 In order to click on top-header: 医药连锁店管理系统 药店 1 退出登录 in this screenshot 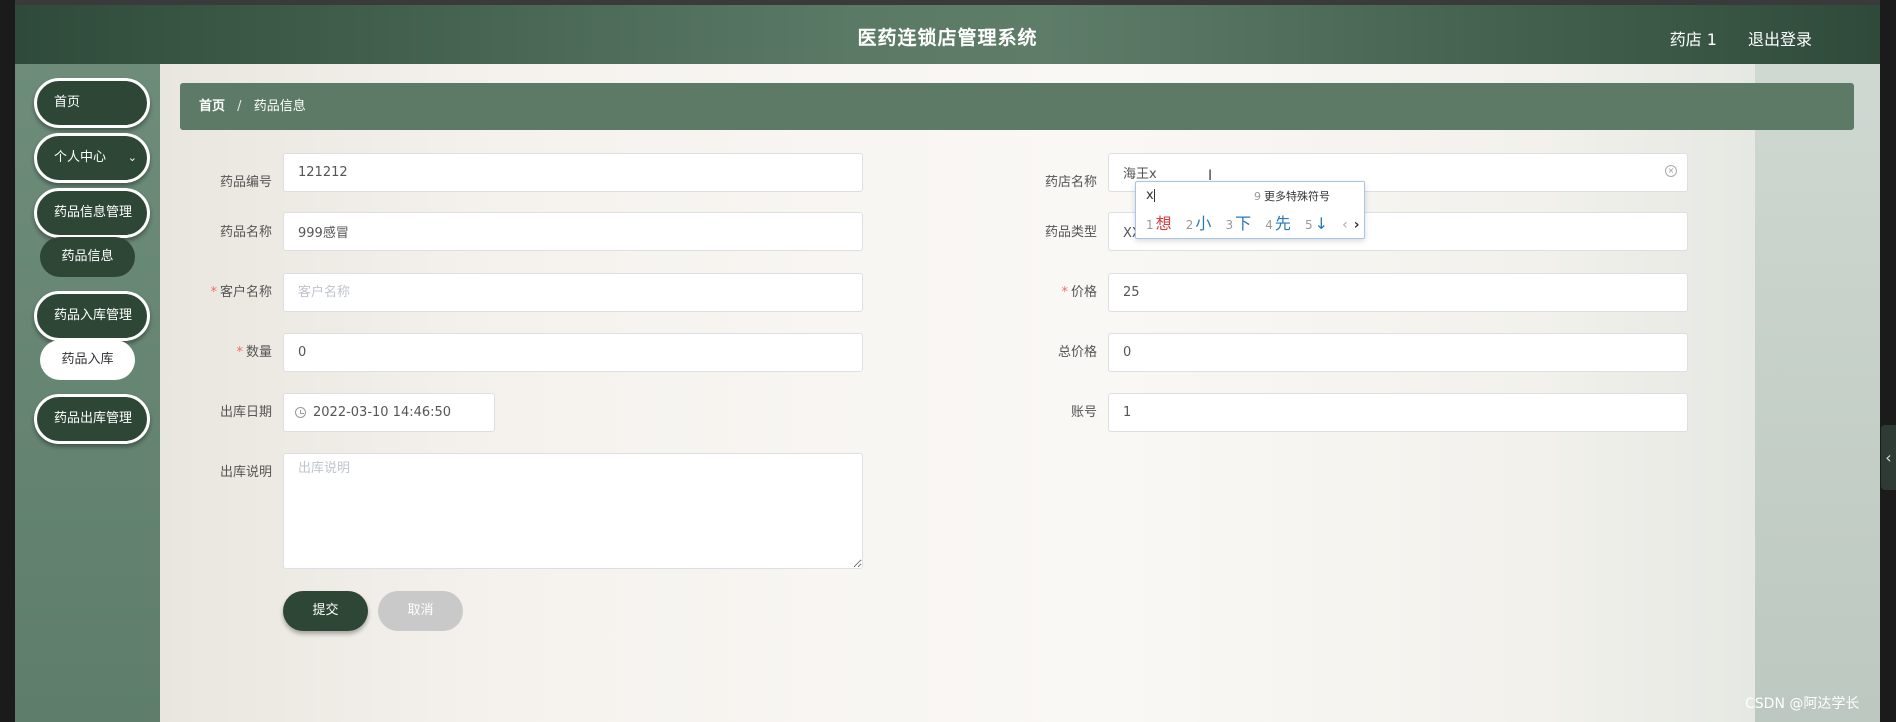, I will do `click(947, 32)`.